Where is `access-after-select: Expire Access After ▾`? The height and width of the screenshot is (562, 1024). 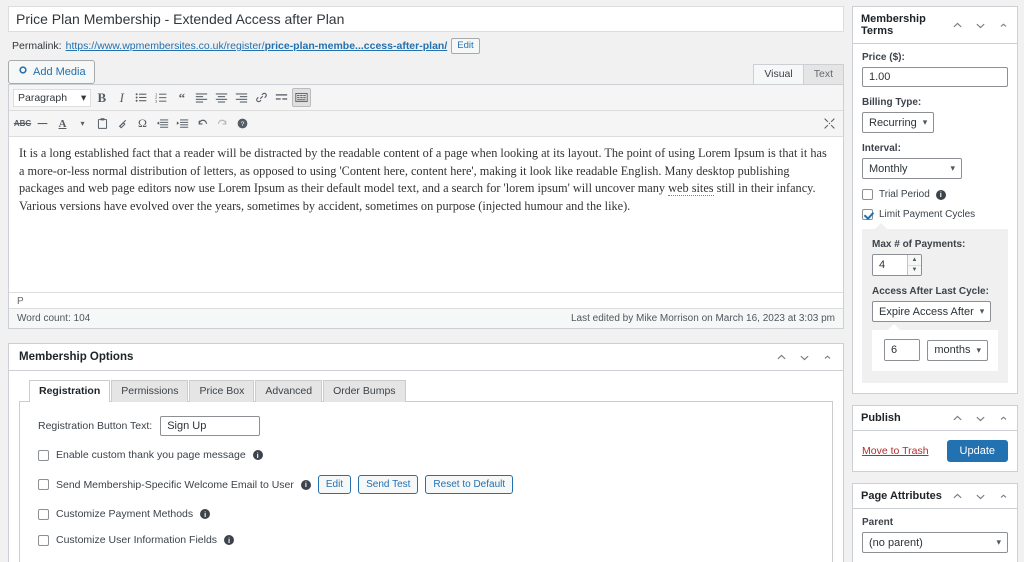 access-after-select: Expire Access After ▾ is located at coordinates (932, 311).